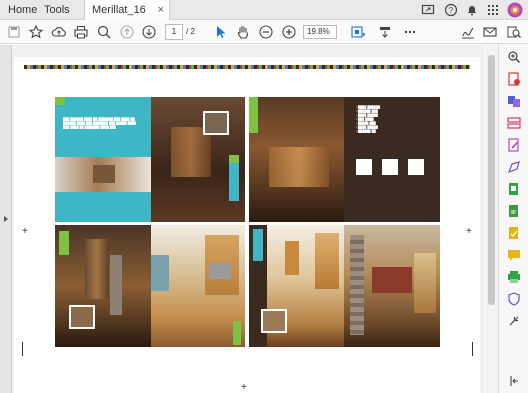  What do you see at coordinates (103, 174) in the screenshot?
I see `kitchen-photo` at bounding box center [103, 174].